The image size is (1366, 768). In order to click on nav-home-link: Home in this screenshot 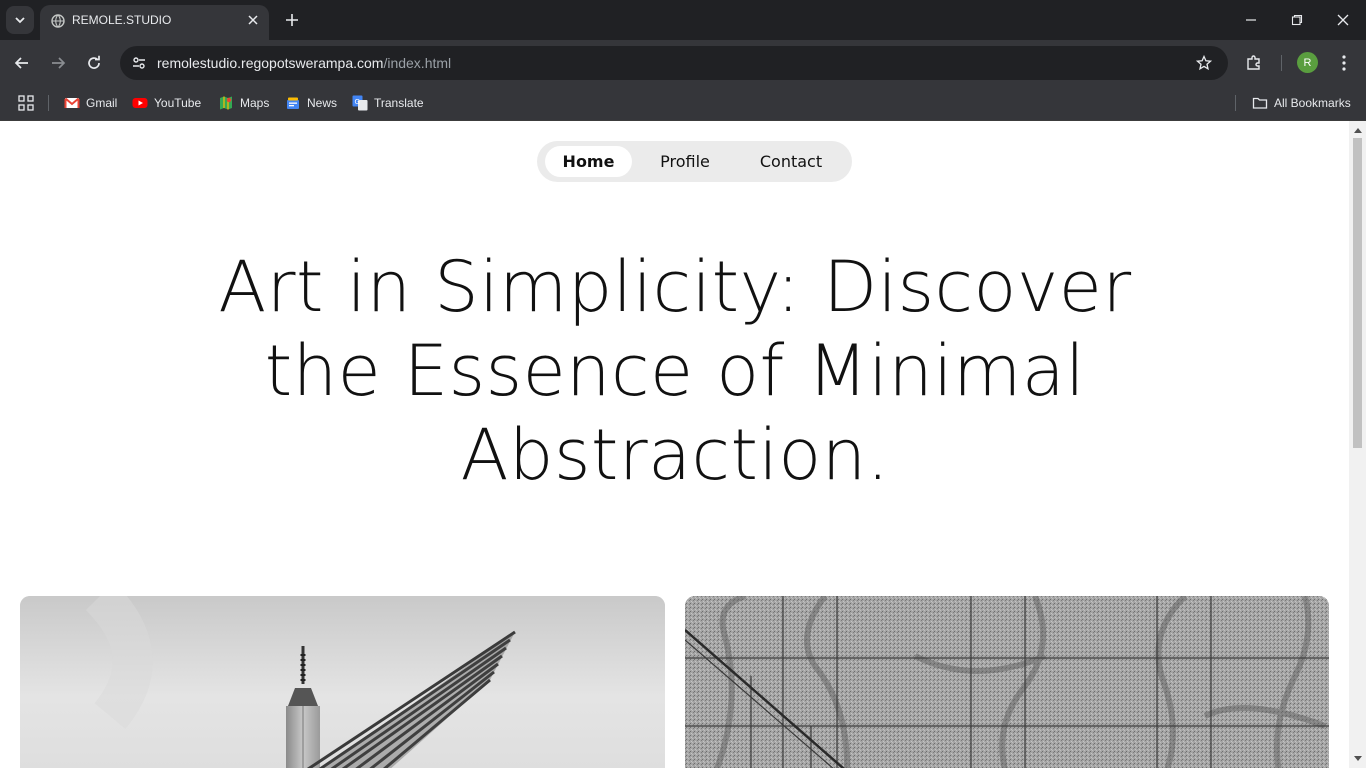, I will do `click(588, 161)`.